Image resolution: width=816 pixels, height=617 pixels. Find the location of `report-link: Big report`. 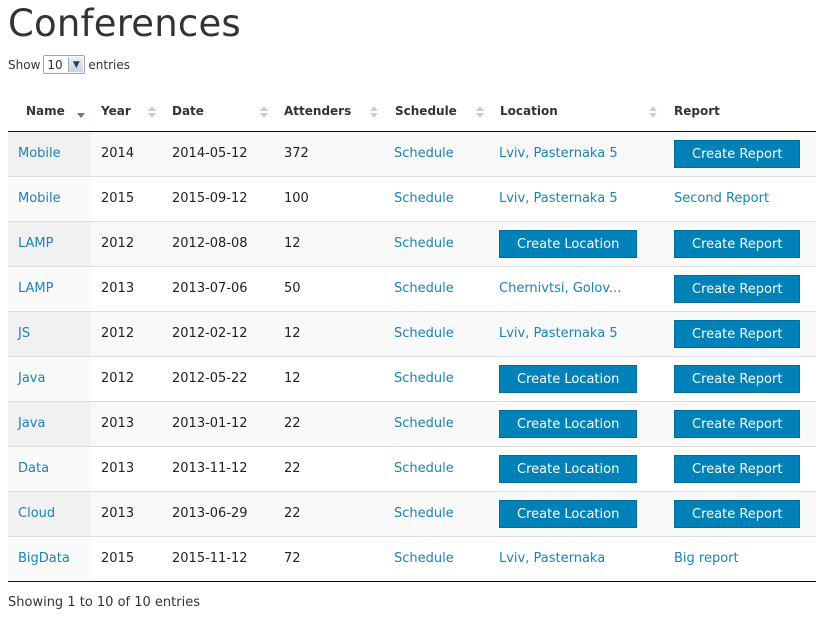

report-link: Big report is located at coordinates (706, 558).